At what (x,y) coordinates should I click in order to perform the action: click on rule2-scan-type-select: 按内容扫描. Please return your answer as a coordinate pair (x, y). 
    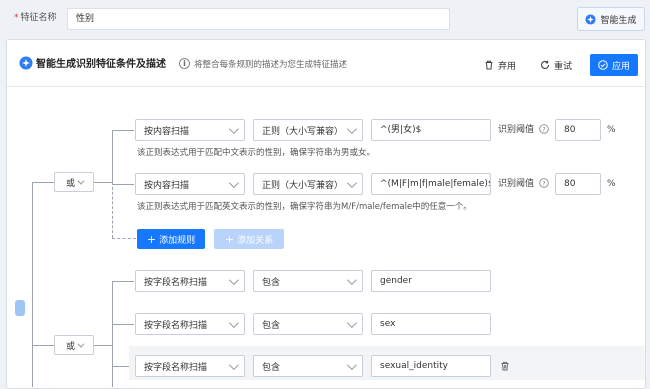
    Looking at the image, I should click on (190, 184).